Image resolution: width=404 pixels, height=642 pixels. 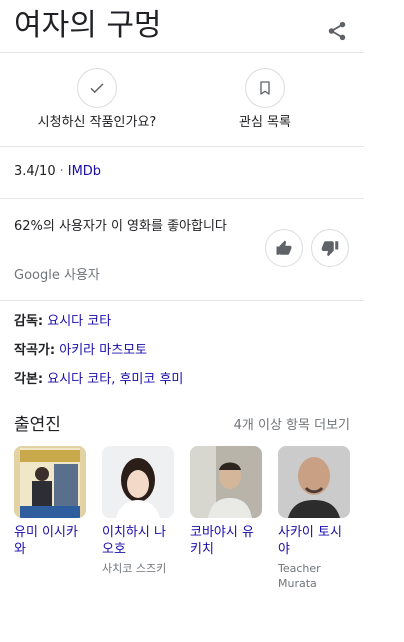 I want to click on watched-label: 시청하신 작품인가요?, so click(x=97, y=122).